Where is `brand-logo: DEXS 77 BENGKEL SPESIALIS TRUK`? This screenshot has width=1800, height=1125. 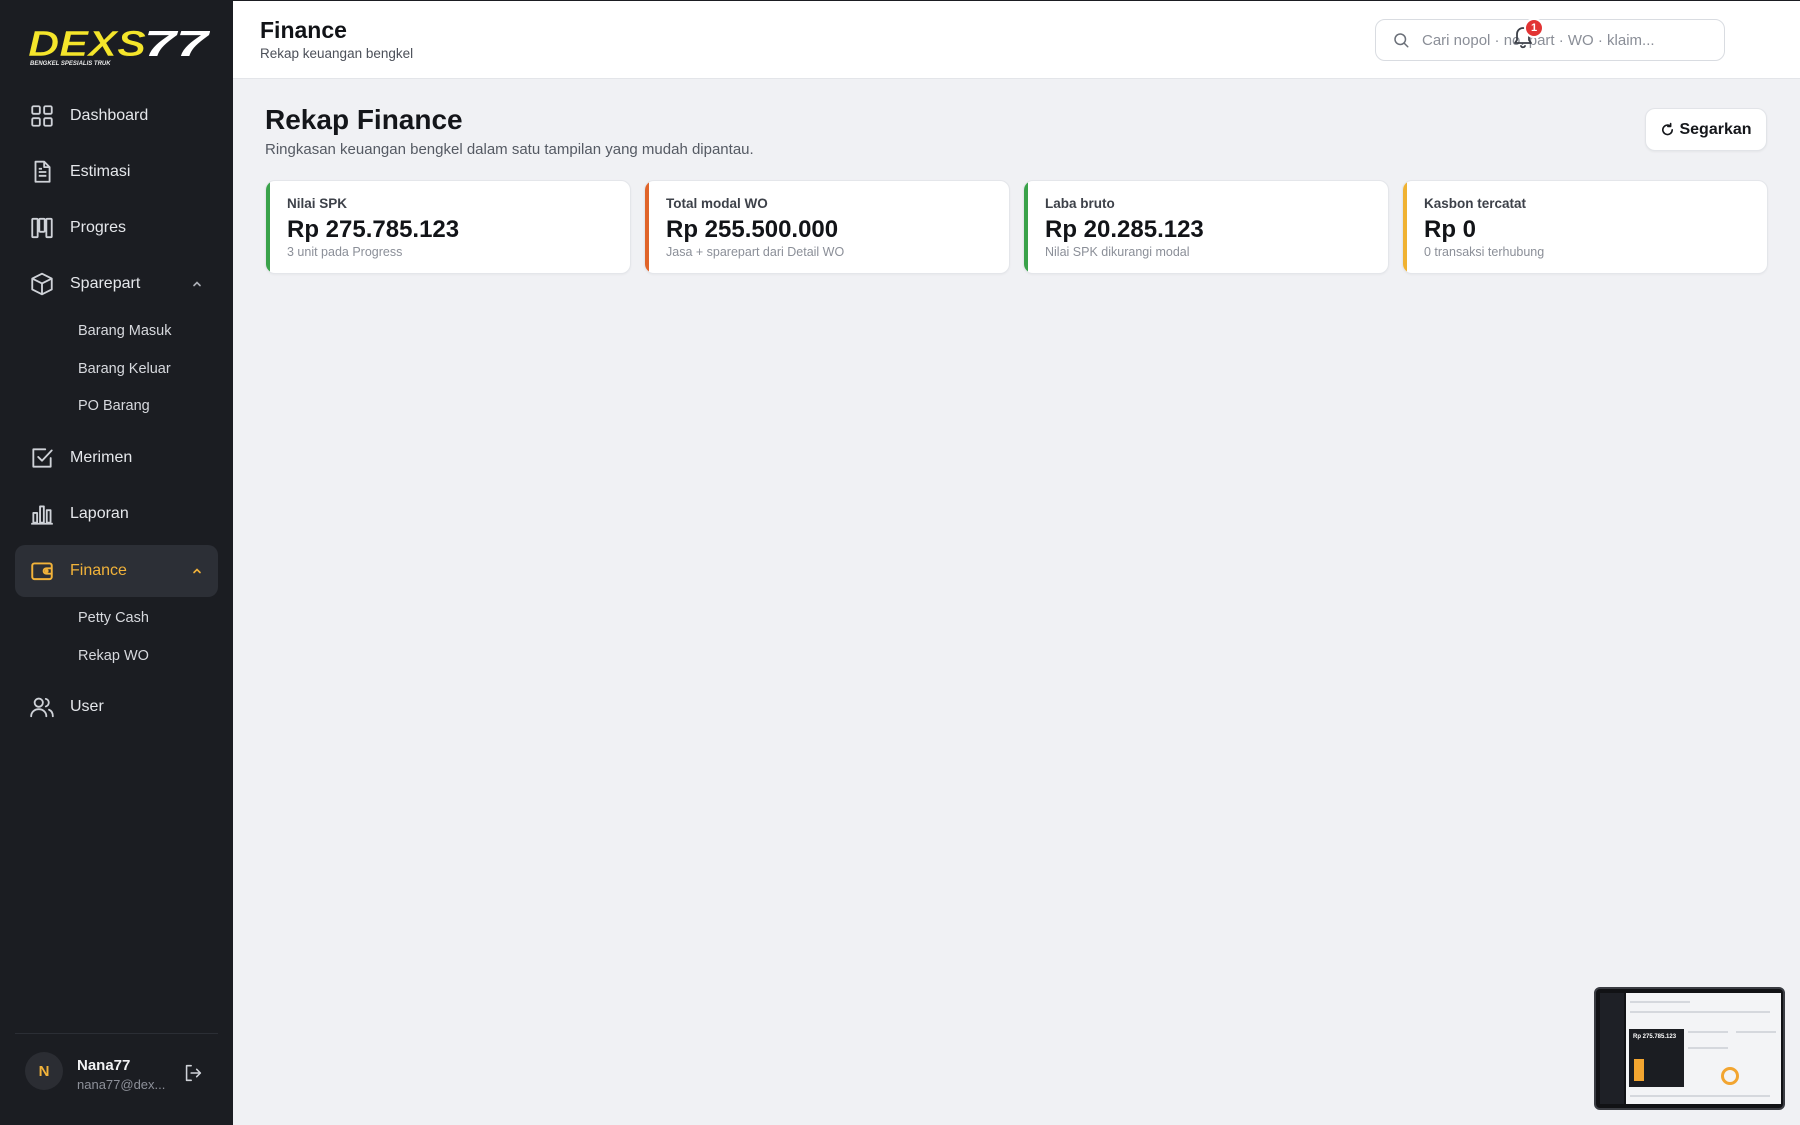 brand-logo: DEXS 77 BENGKEL SPESIALIS TRUK is located at coordinates (118, 46).